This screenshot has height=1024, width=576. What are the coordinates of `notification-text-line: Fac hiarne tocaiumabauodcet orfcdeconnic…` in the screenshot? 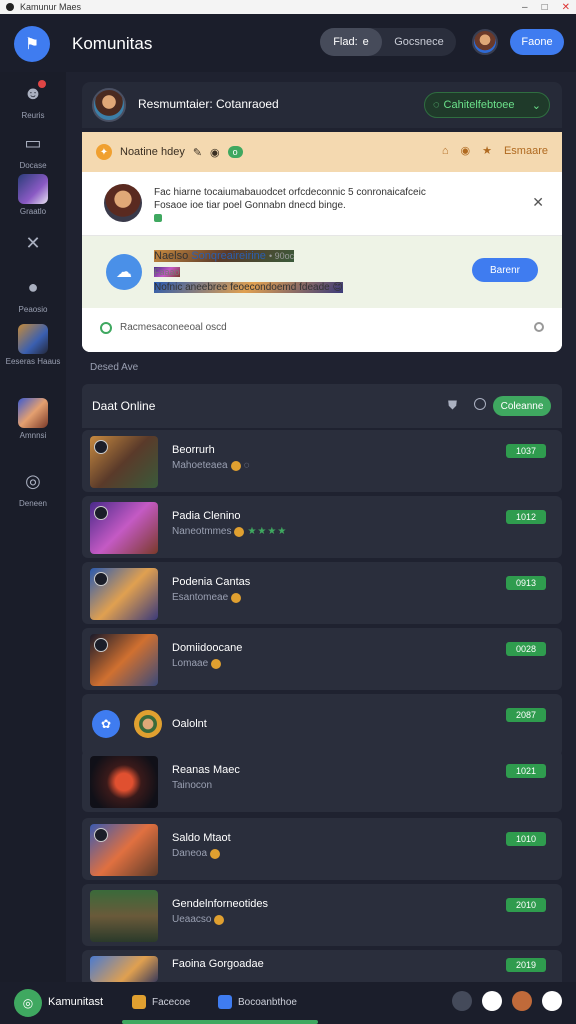 It's located at (290, 192).